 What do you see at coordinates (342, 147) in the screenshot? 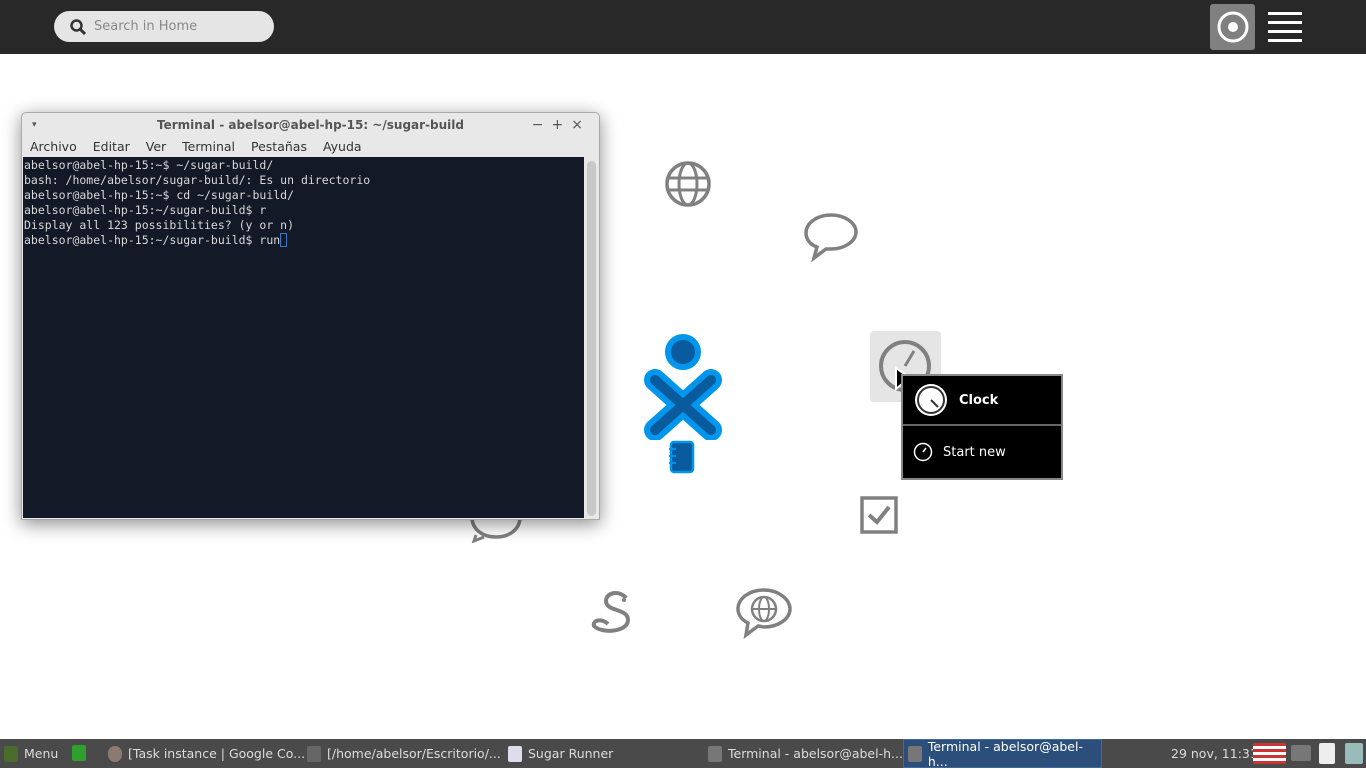
I see `menu-ayuda: Ayuda` at bounding box center [342, 147].